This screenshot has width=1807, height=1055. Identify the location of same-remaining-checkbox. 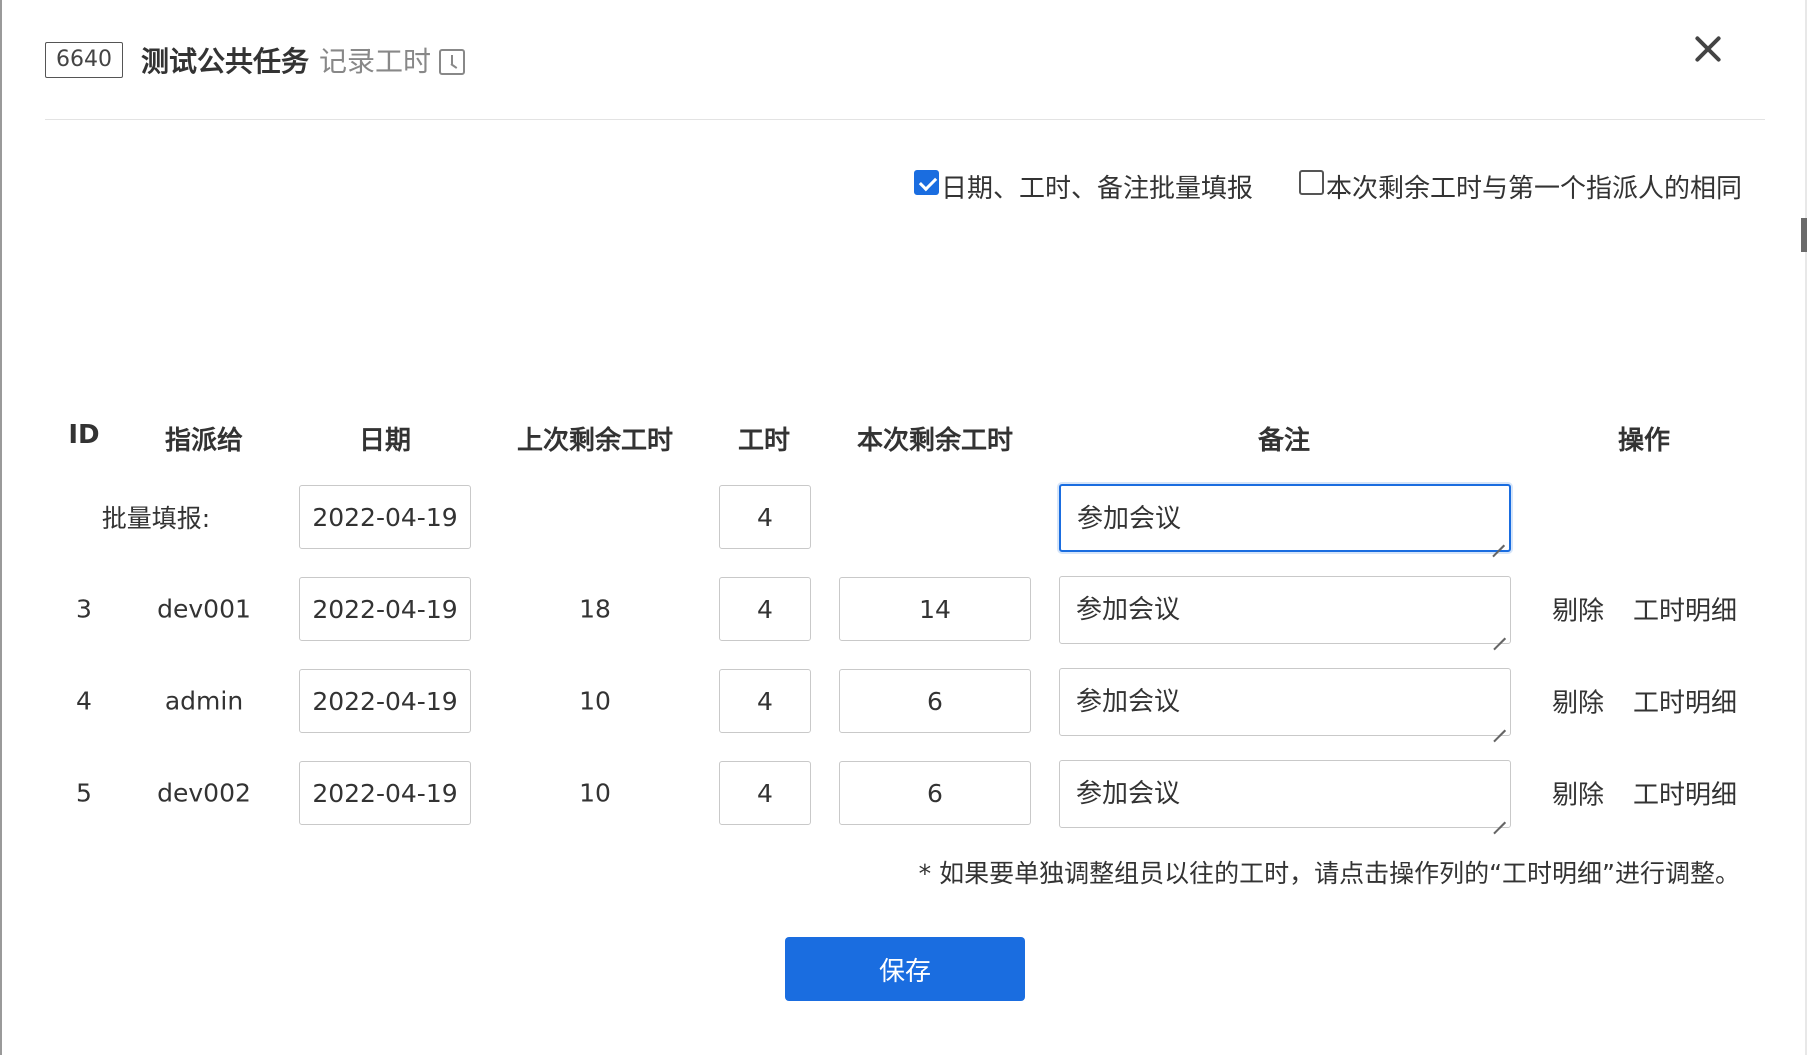
(1311, 182).